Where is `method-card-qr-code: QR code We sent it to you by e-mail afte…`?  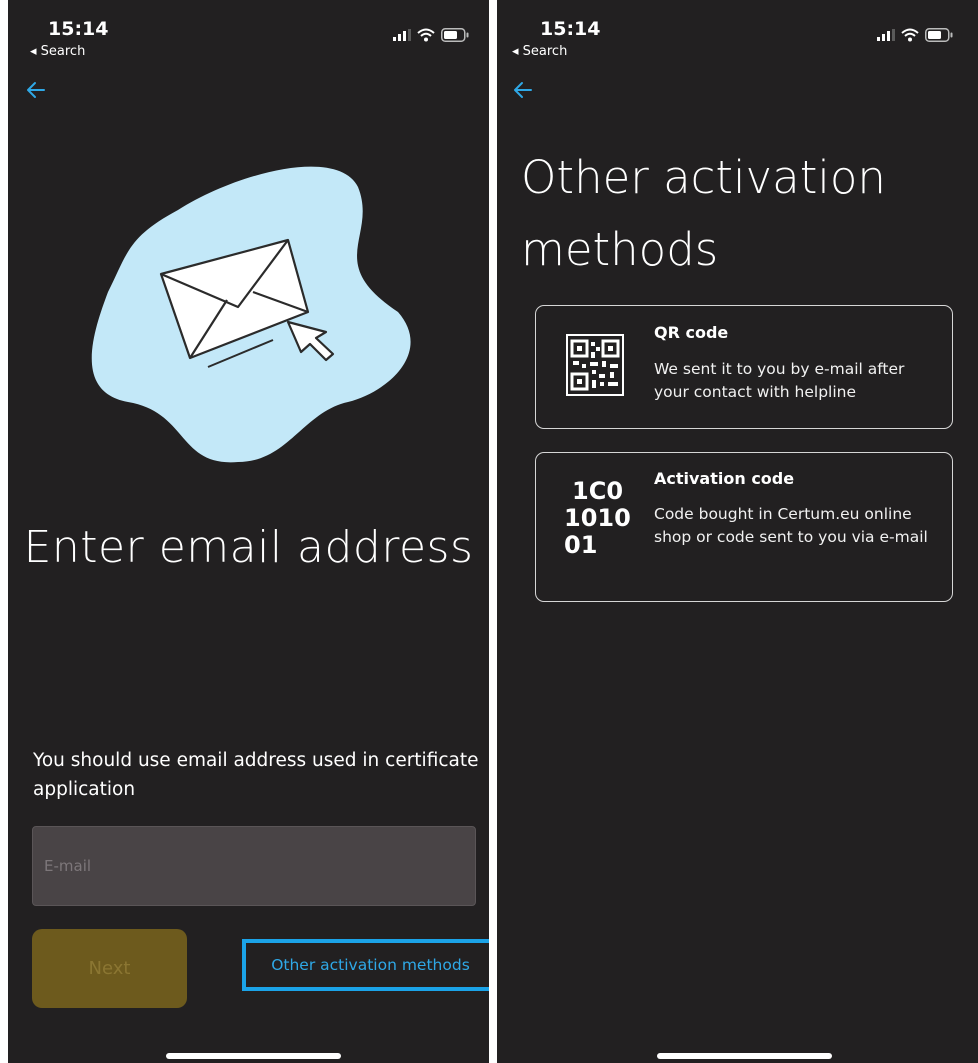 method-card-qr-code: QR code We sent it to you by e-mail afte… is located at coordinates (744, 367).